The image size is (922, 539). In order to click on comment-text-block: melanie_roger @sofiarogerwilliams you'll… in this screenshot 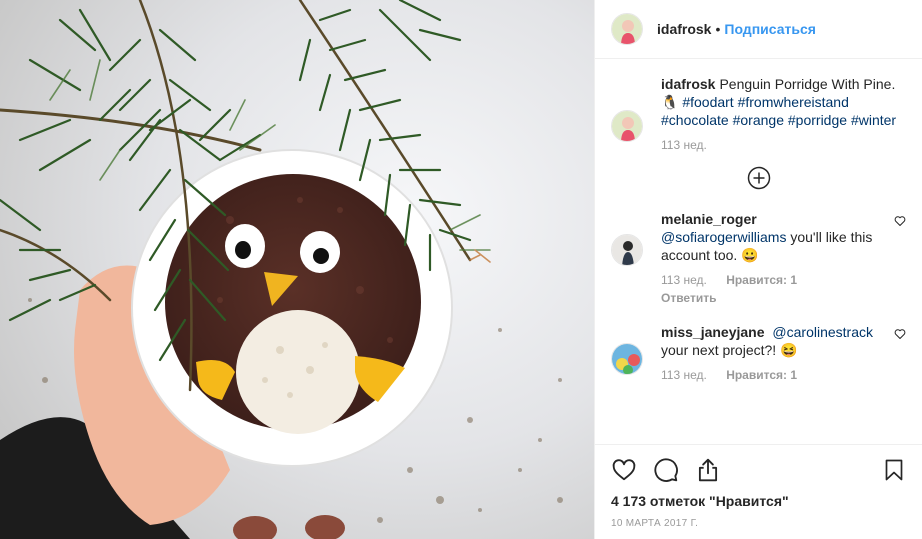, I will do `click(776, 237)`.